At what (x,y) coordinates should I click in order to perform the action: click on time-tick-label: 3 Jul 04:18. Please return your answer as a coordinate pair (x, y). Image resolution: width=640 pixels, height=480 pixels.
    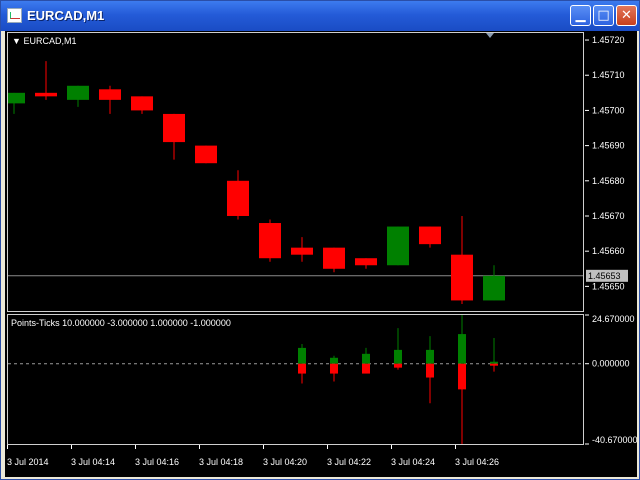
    Looking at the image, I should click on (221, 462).